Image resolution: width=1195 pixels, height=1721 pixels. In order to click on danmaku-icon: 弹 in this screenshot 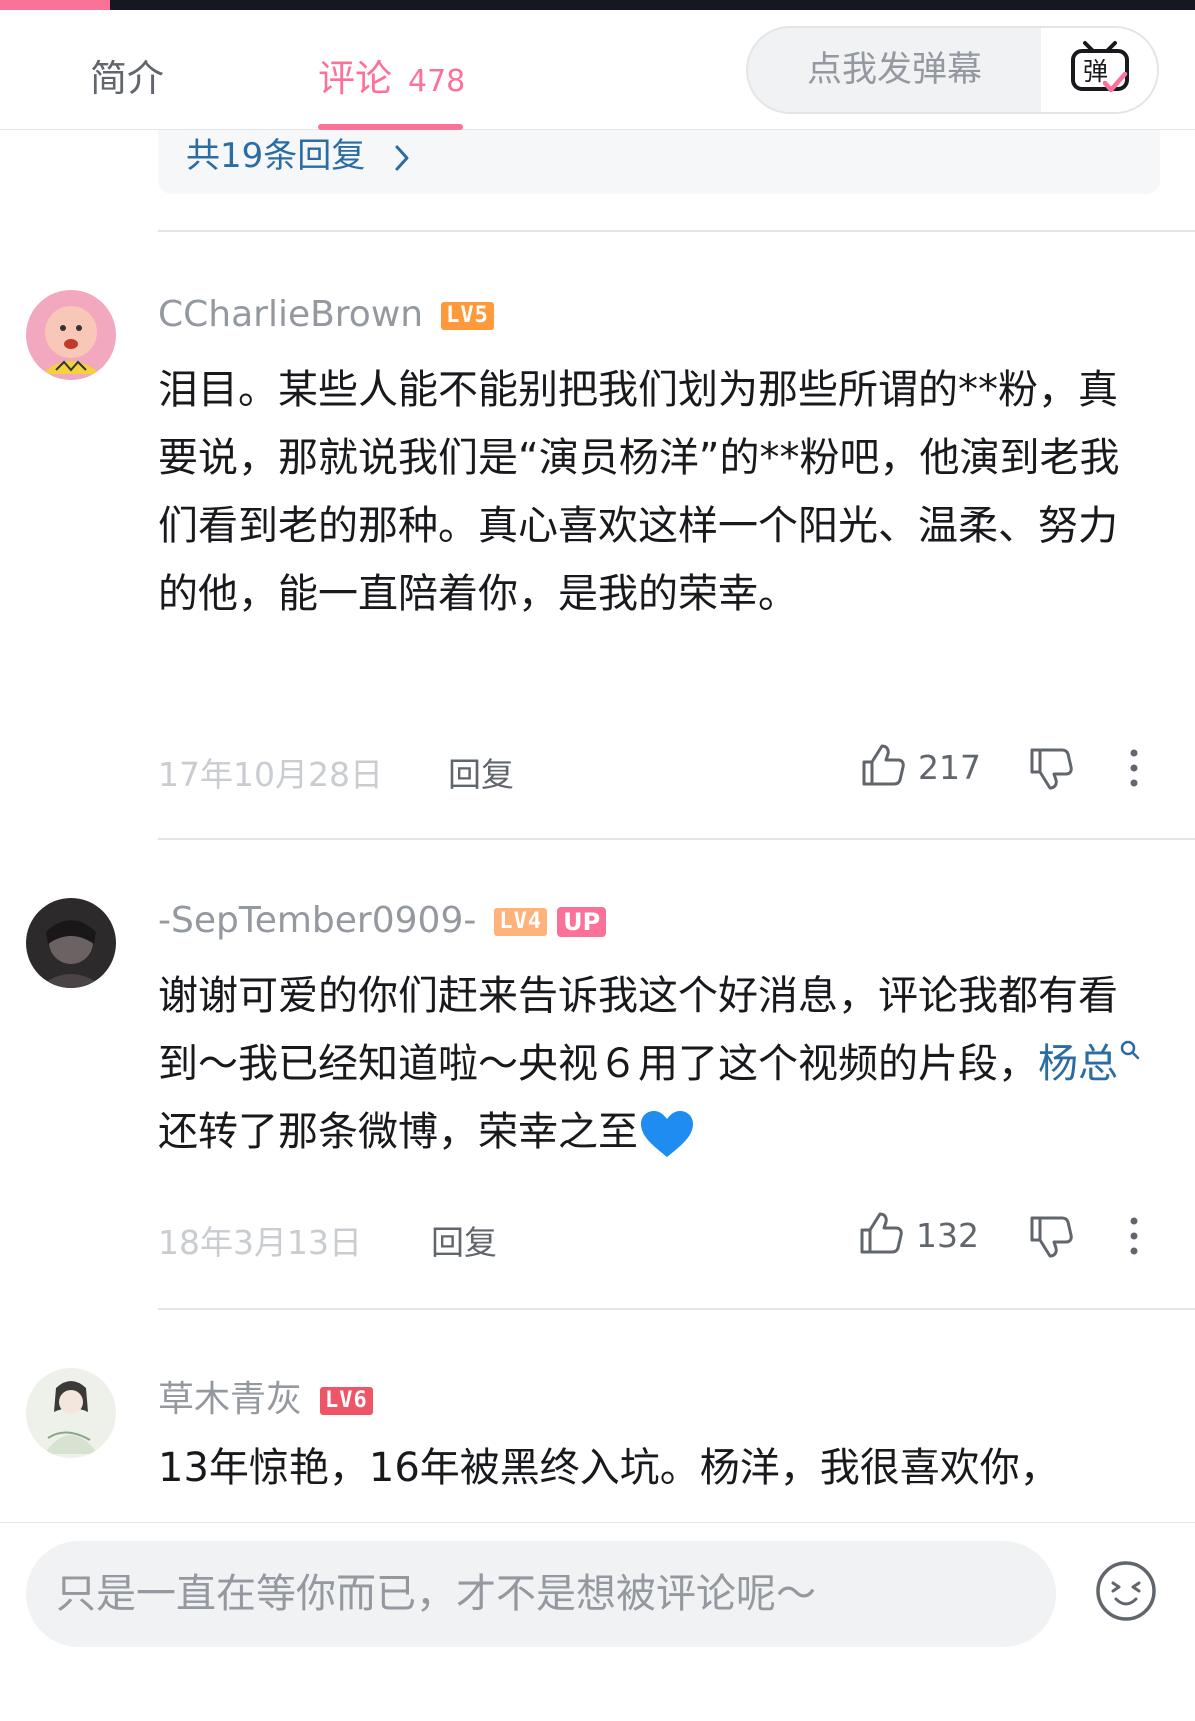, I will do `click(1100, 67)`.